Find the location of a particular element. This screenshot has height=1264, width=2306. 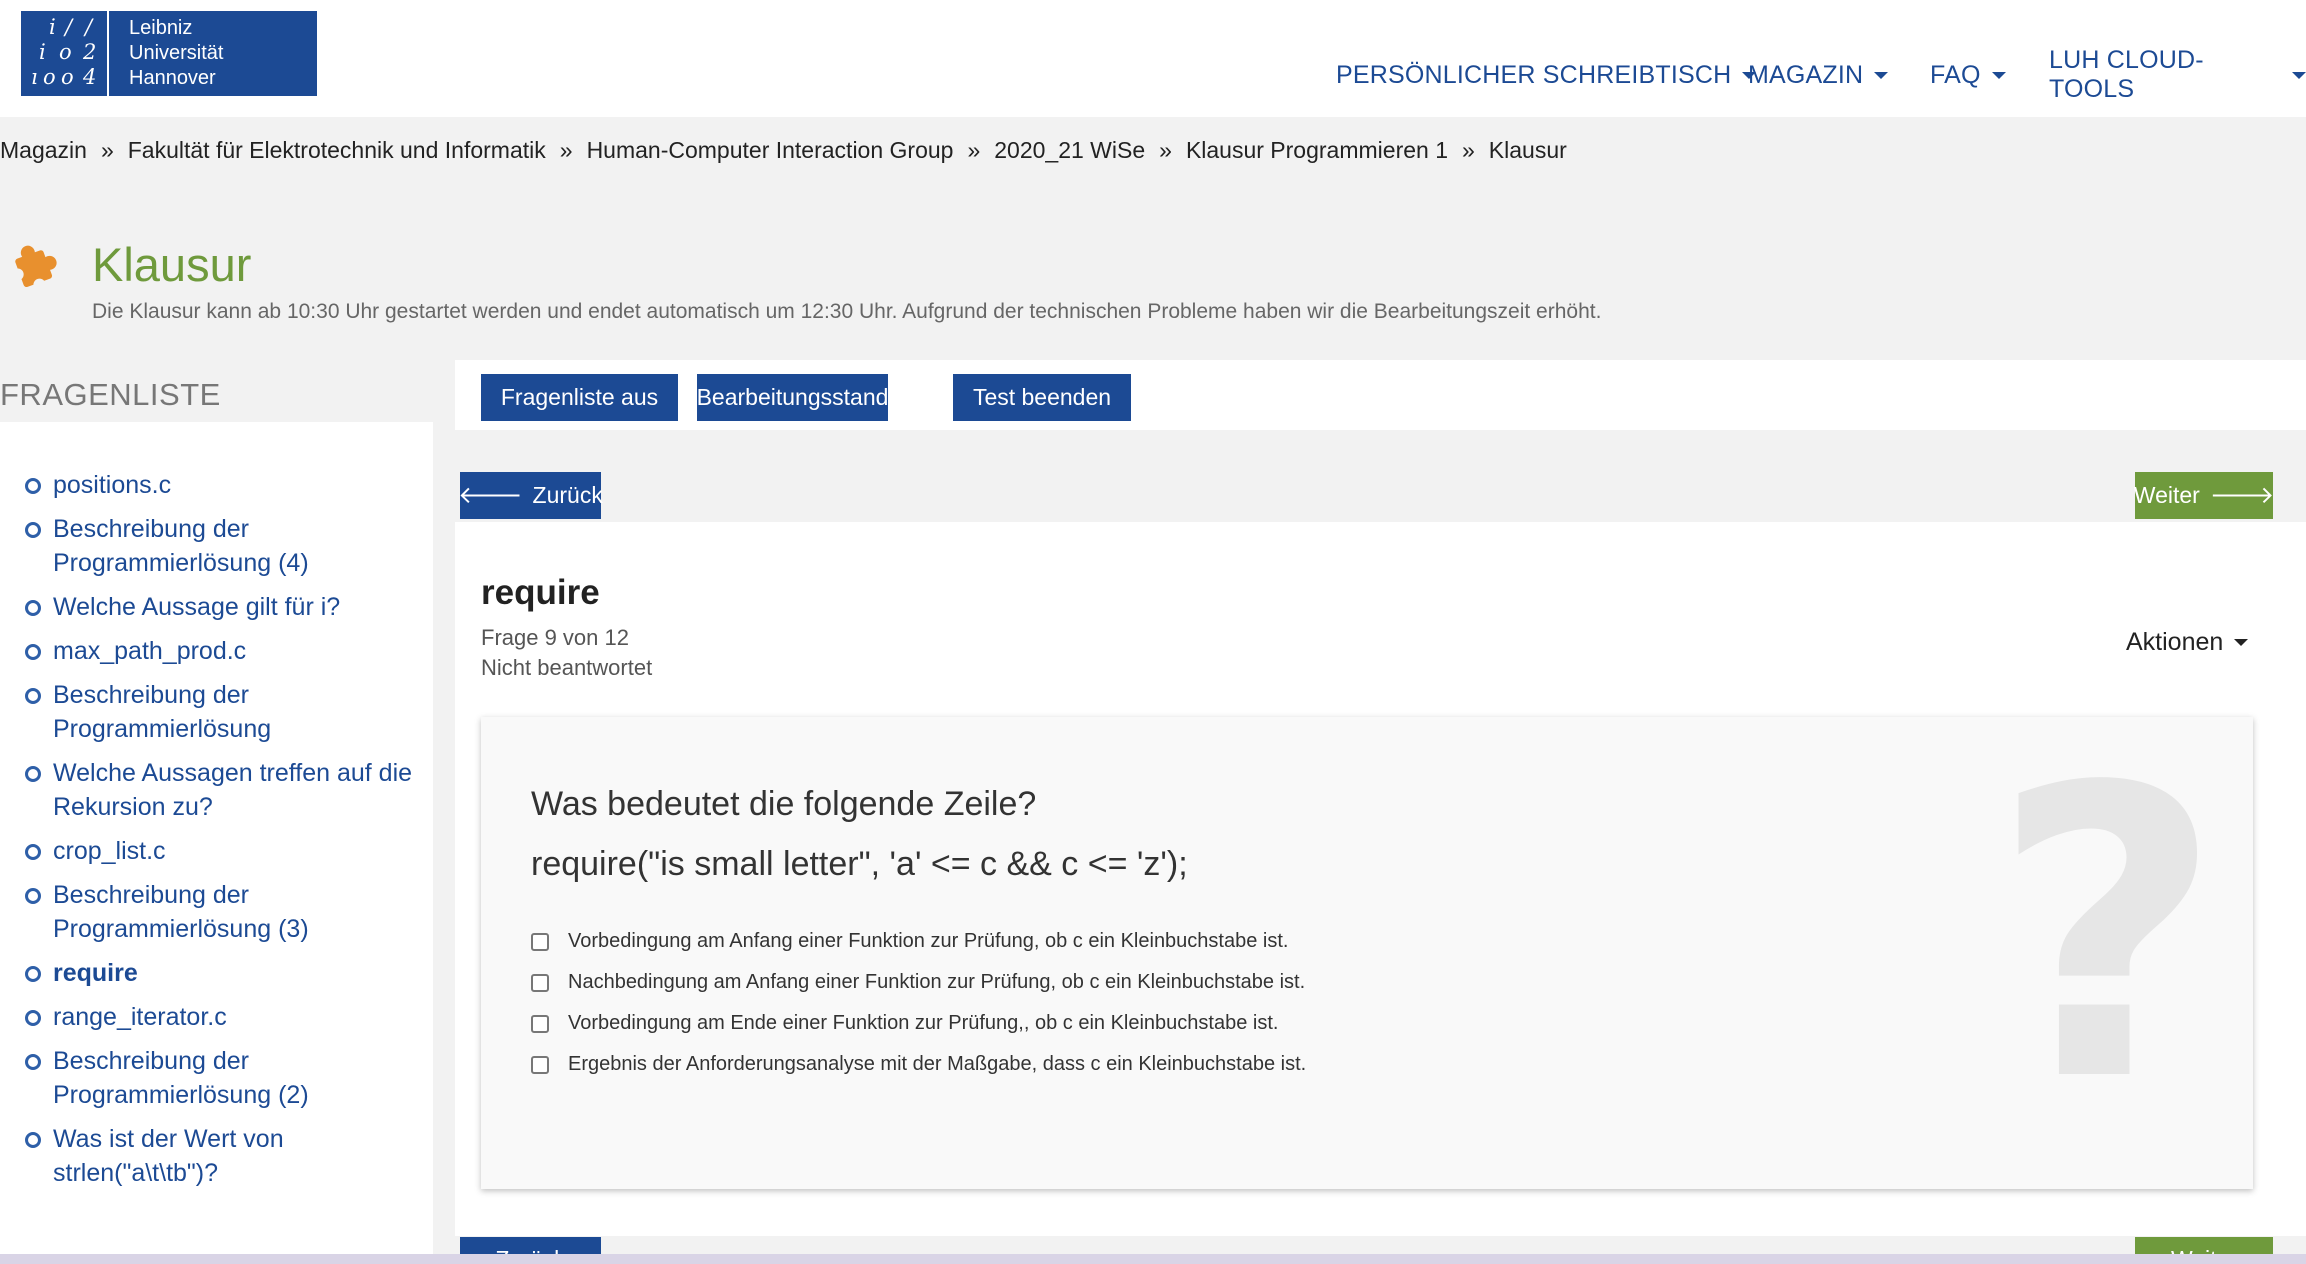

question-list-item-label: Beschreibung der Programmierlösung is located at coordinates (162, 712).